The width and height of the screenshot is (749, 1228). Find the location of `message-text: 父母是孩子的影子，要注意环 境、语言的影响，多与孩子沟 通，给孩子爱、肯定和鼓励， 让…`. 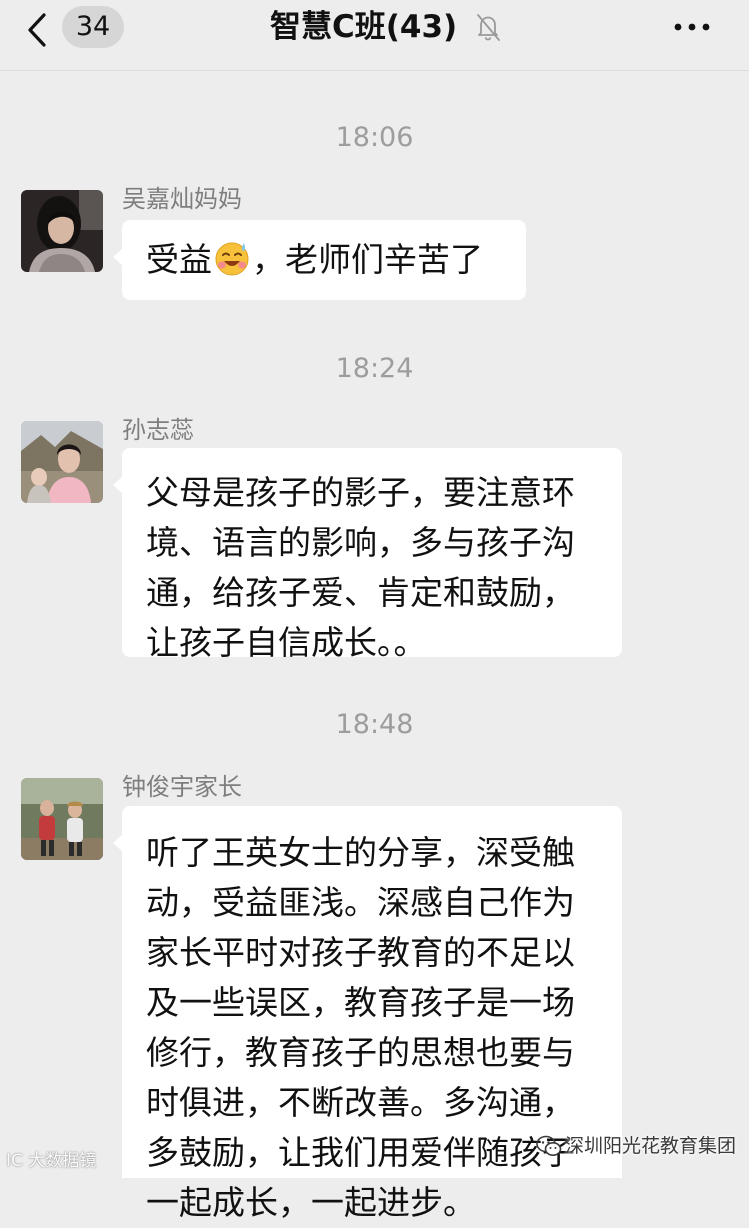

message-text: 父母是孩子的影子，要注意环 境、语言的影响，多与孩子沟 通，给孩子爱、肯定和鼓励， 让… is located at coordinates (360, 568).